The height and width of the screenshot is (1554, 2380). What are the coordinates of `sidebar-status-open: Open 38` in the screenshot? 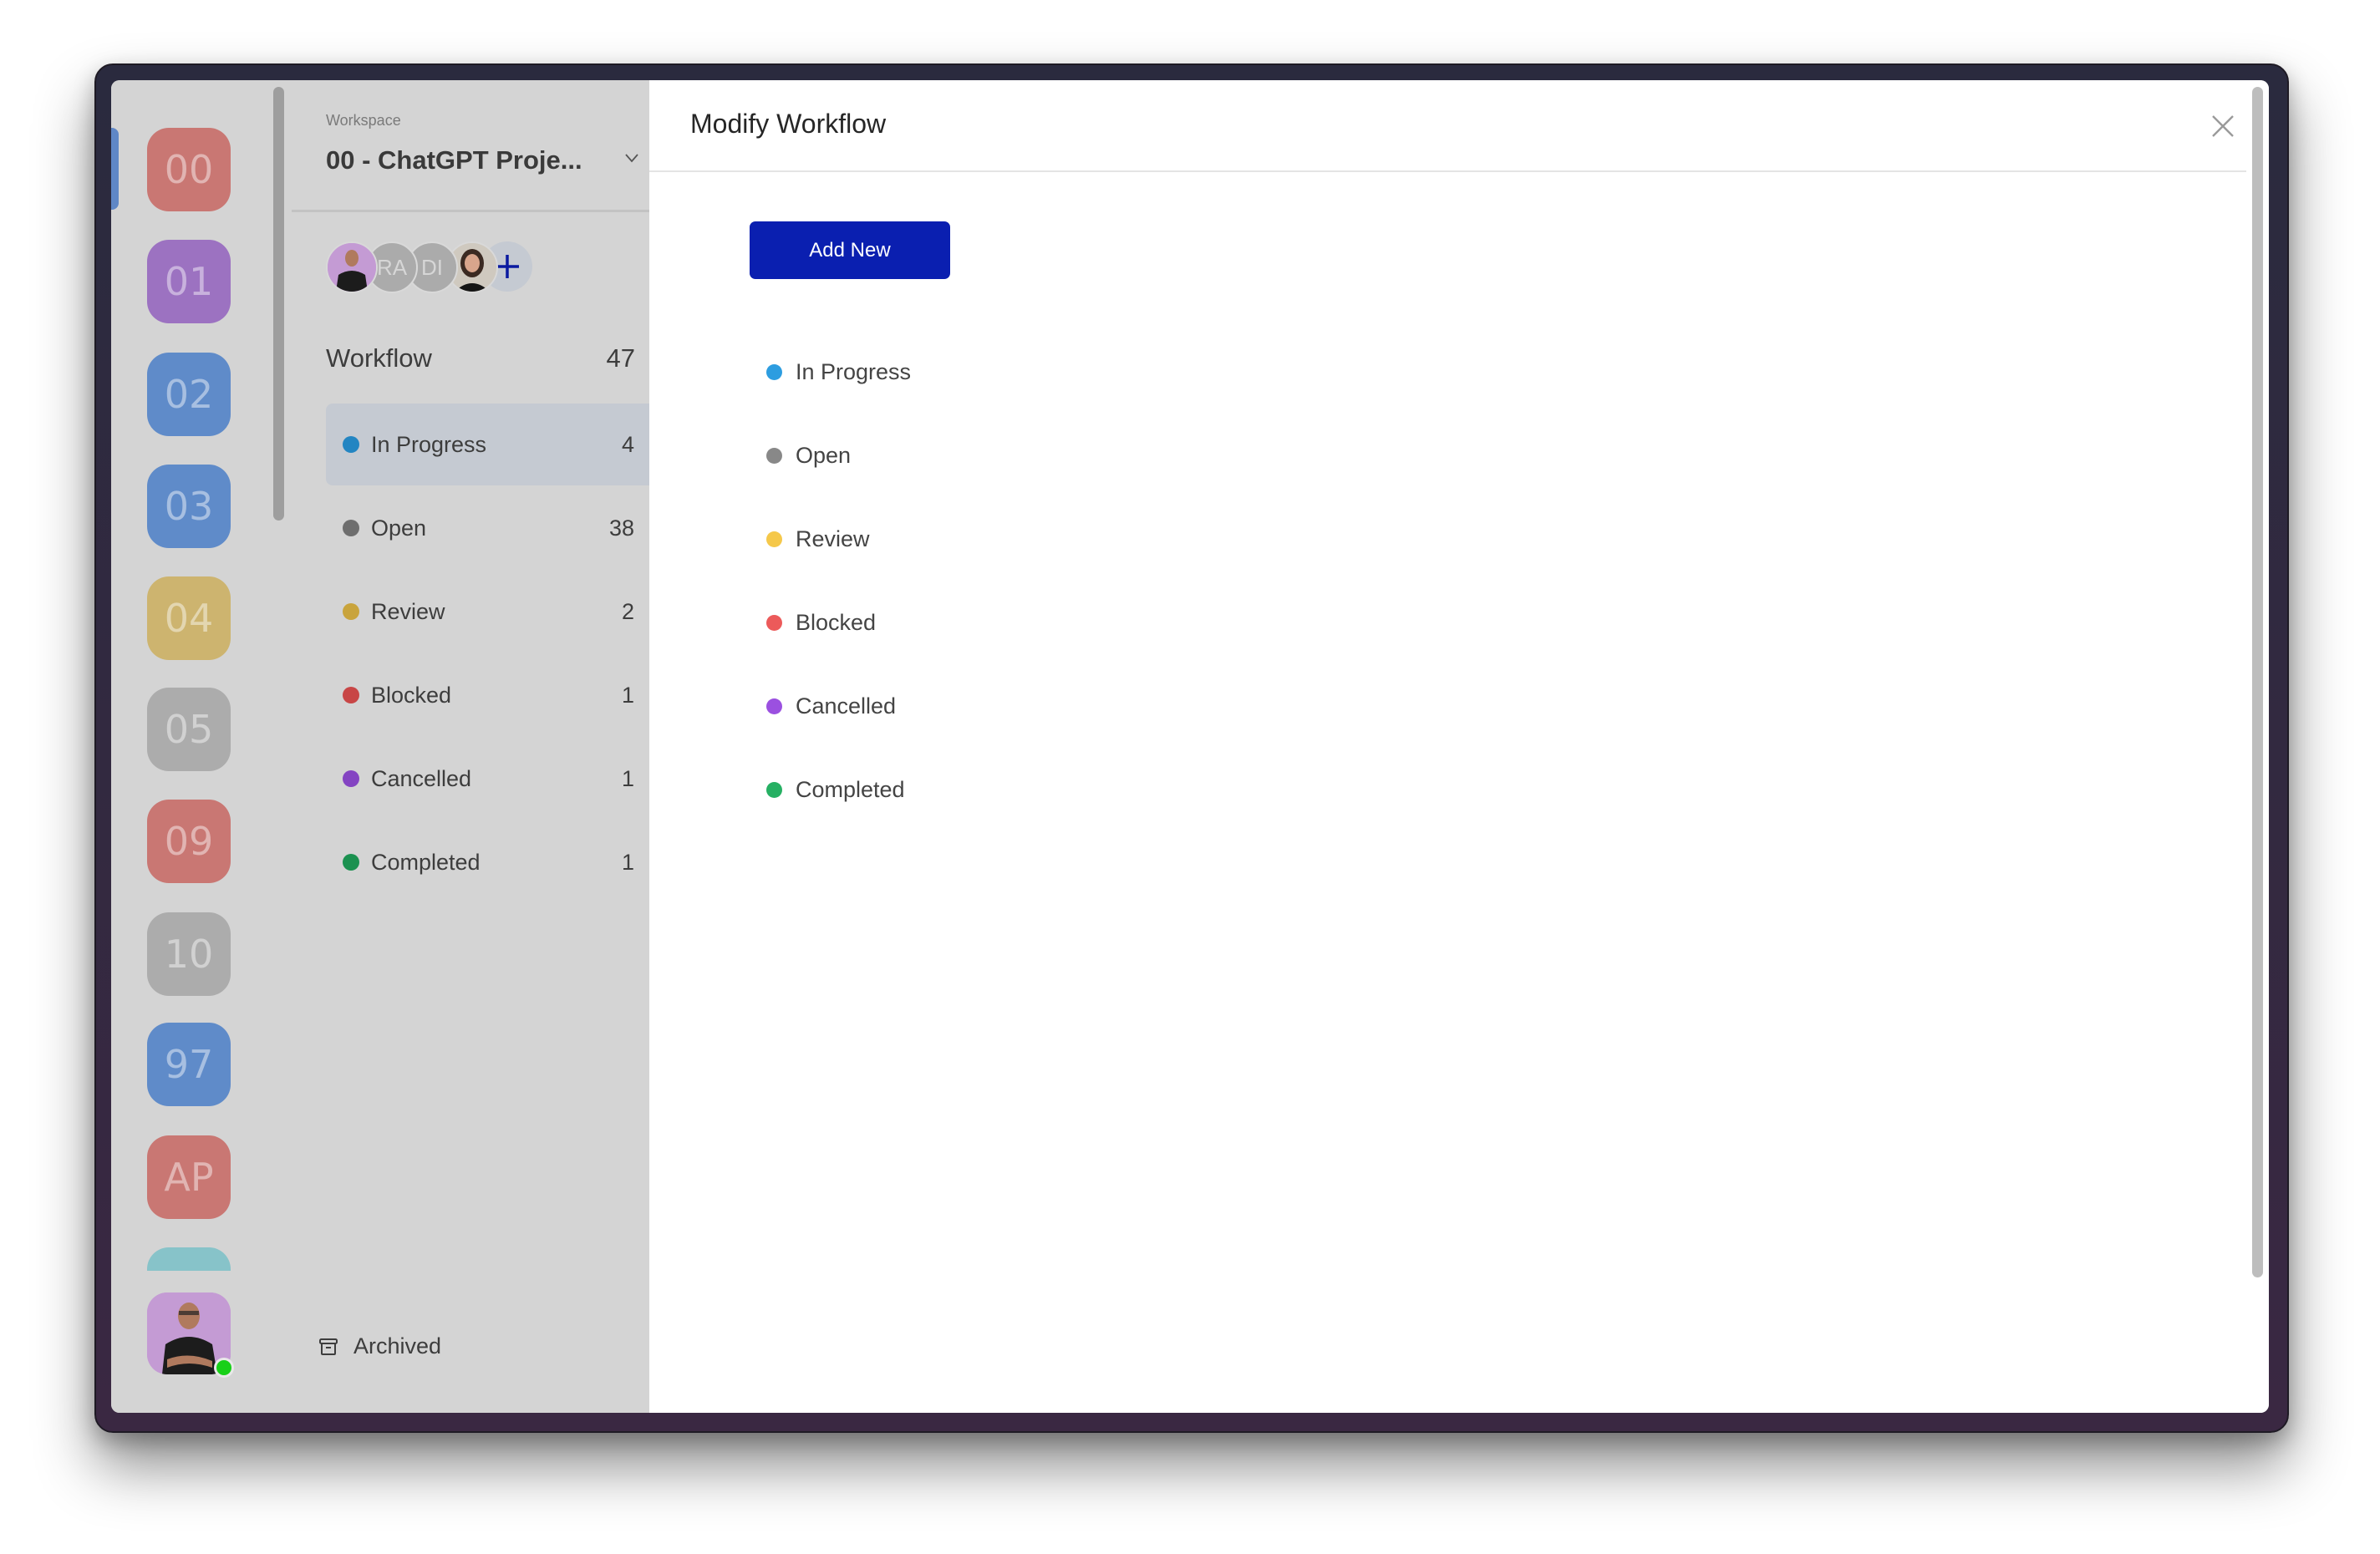 It's located at (487, 528).